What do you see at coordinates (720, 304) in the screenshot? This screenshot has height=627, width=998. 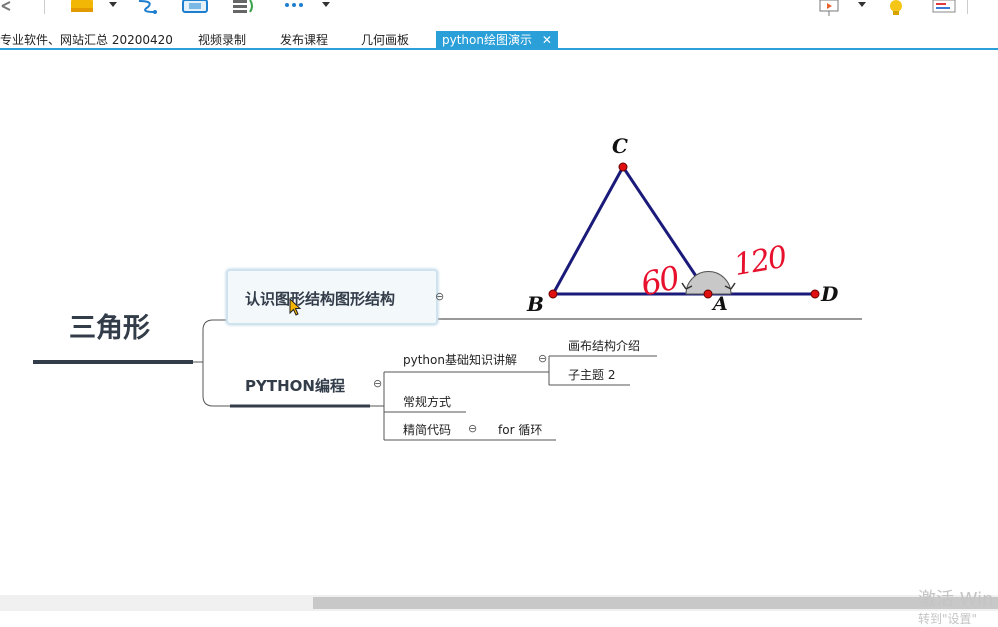 I see `label-a: A` at bounding box center [720, 304].